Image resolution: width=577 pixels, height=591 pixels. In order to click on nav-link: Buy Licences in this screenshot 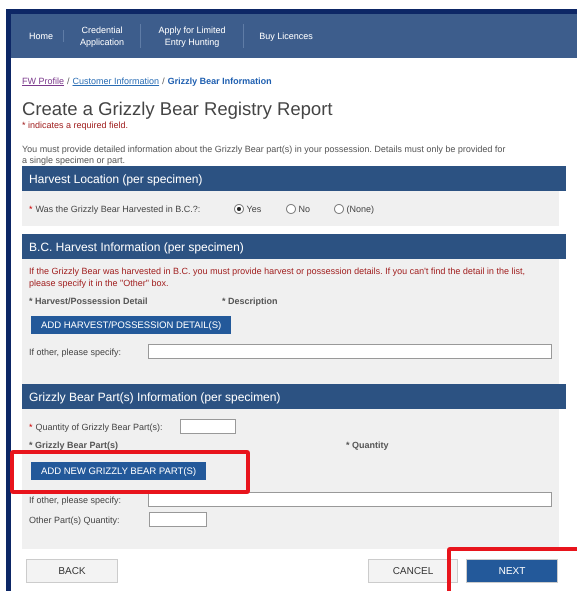, I will do `click(286, 36)`.